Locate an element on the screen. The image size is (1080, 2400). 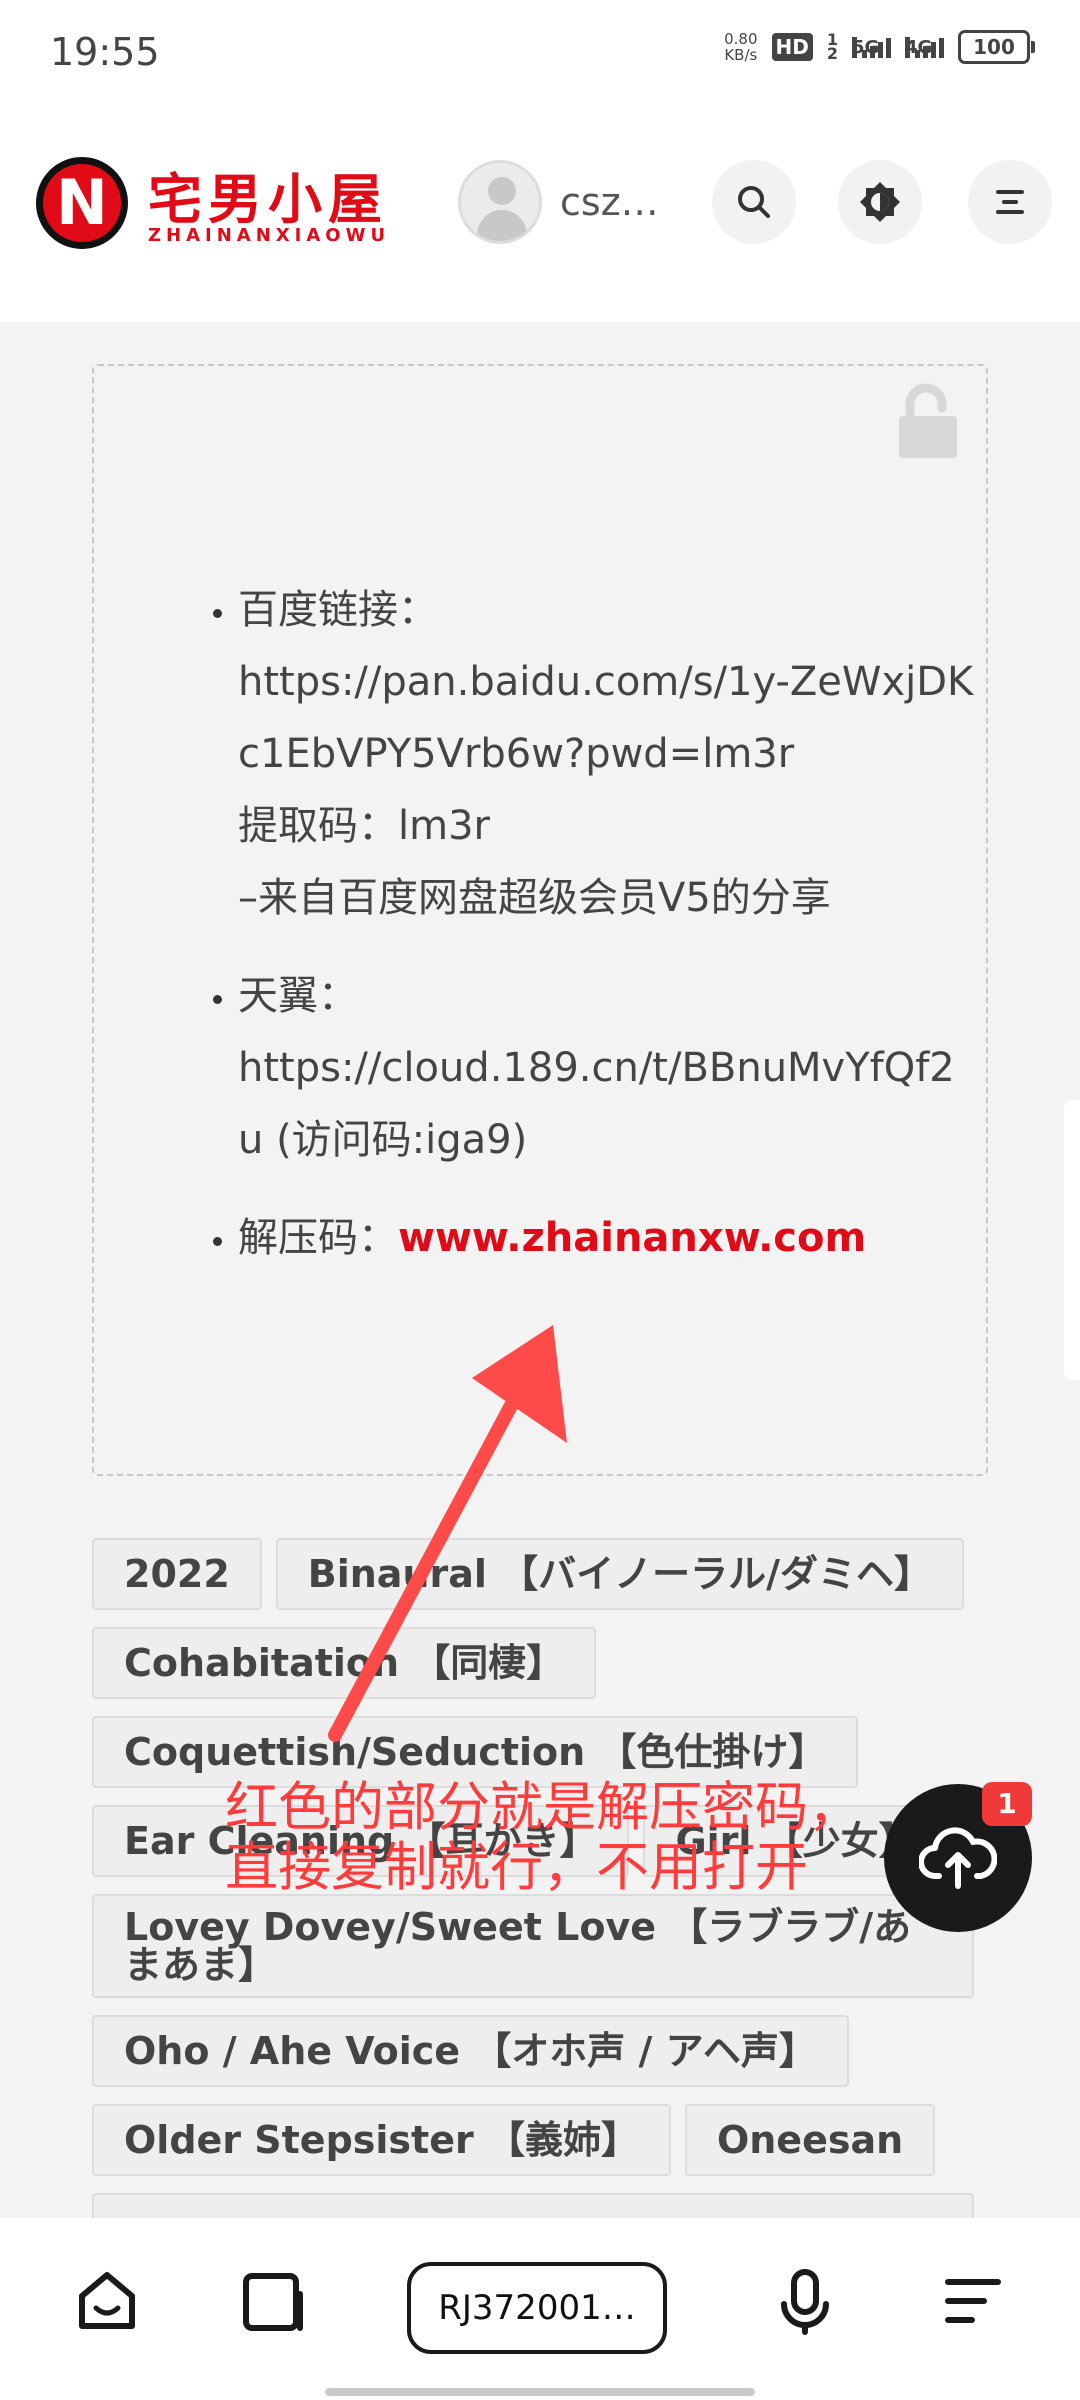
home-button is located at coordinates (107, 2301).